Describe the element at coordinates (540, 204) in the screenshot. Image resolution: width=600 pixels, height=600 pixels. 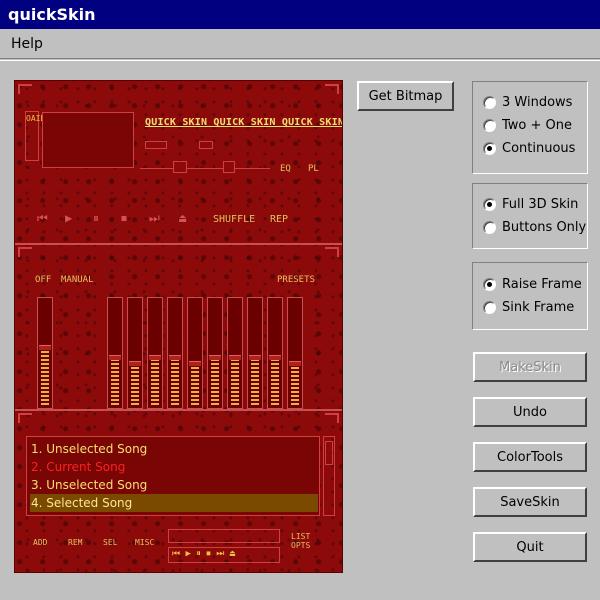
I see `radio-label: Full 3D Skin` at that location.